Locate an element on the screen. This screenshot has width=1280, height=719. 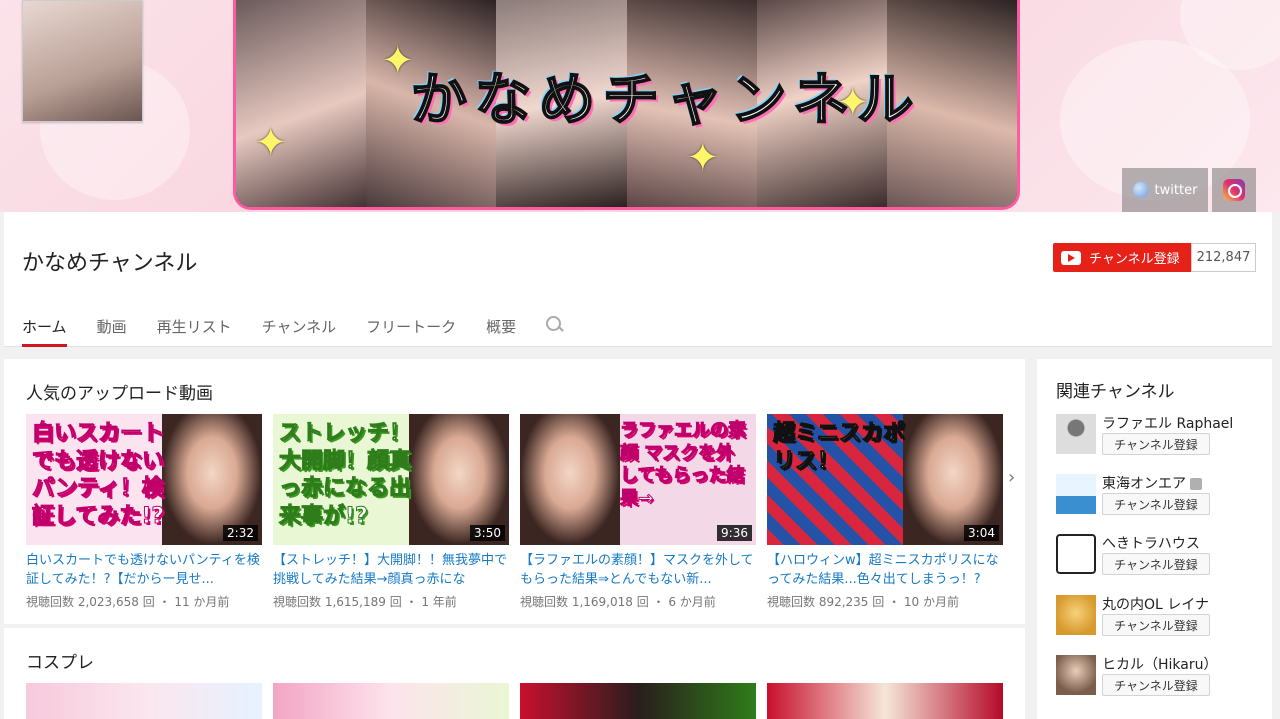
related-channel-name: 東海オンエア is located at coordinates (1152, 483).